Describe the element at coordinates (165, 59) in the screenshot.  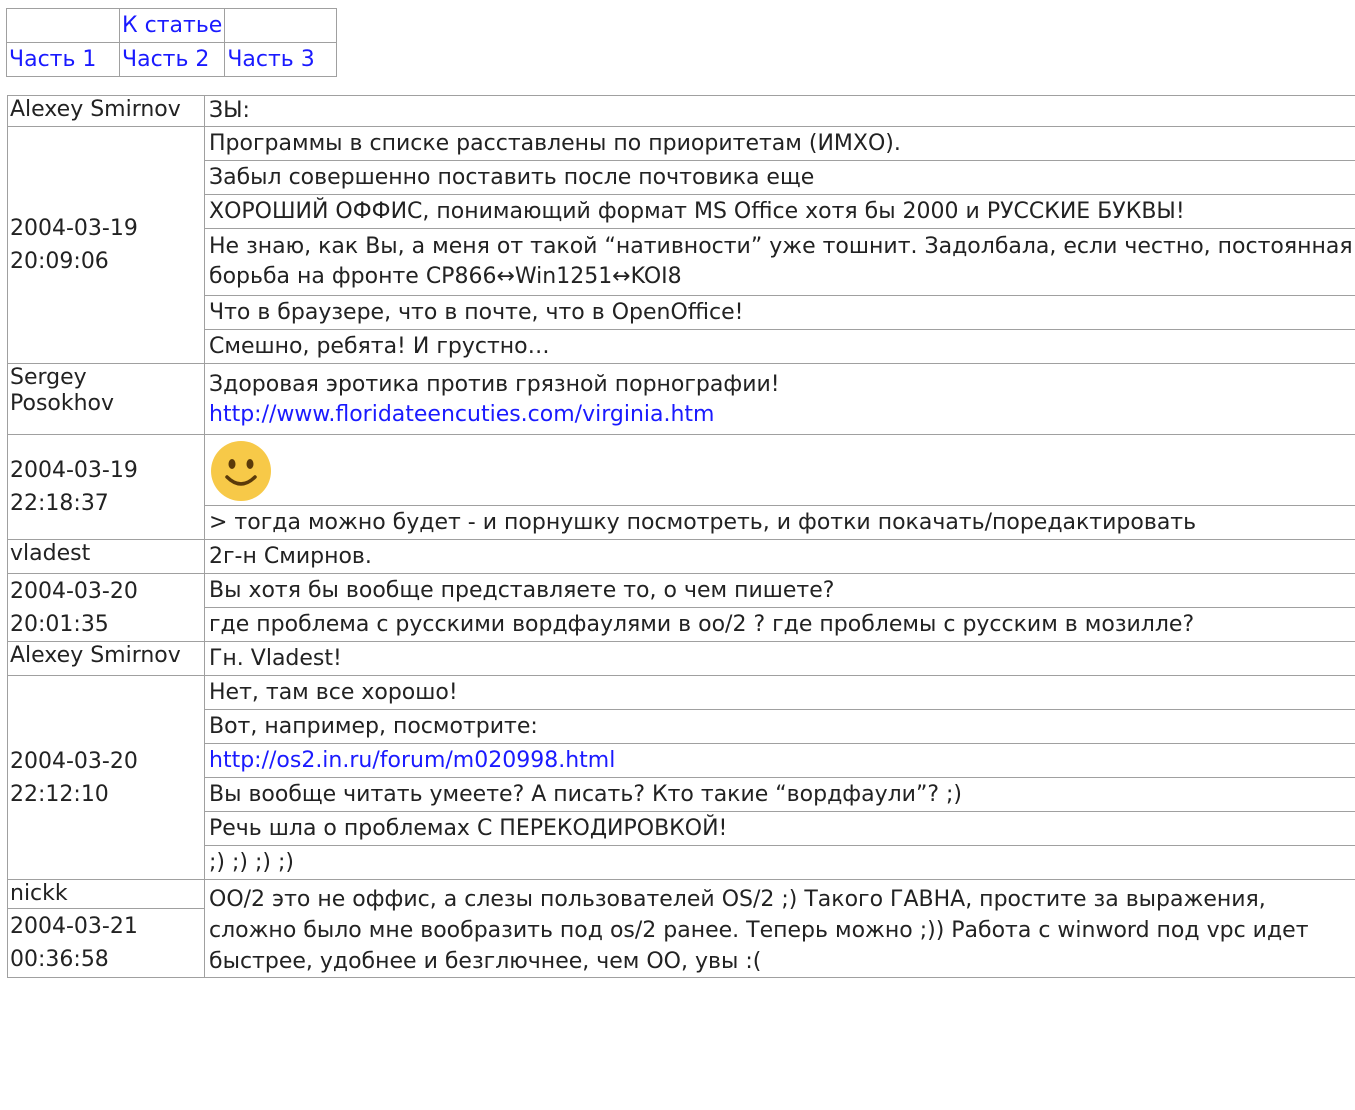
I see `part-2-link: Часть 2` at that location.